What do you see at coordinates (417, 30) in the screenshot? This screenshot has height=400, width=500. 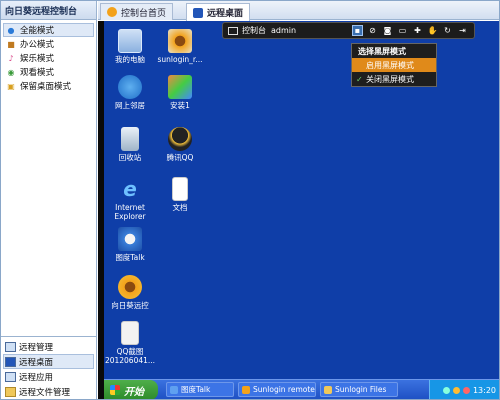 I see `add-button: ✚` at bounding box center [417, 30].